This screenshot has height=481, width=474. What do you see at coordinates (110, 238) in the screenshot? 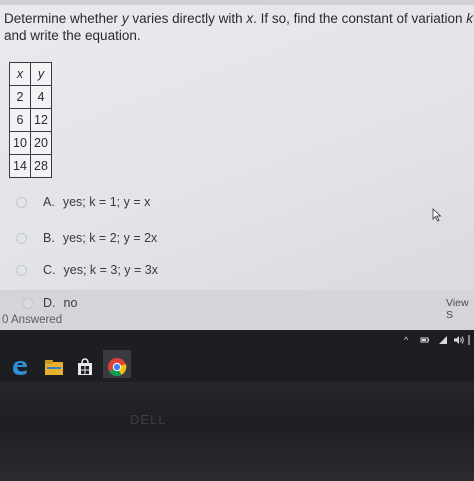
I see `option-b-label: yes; k = 2; y = 2x` at bounding box center [110, 238].